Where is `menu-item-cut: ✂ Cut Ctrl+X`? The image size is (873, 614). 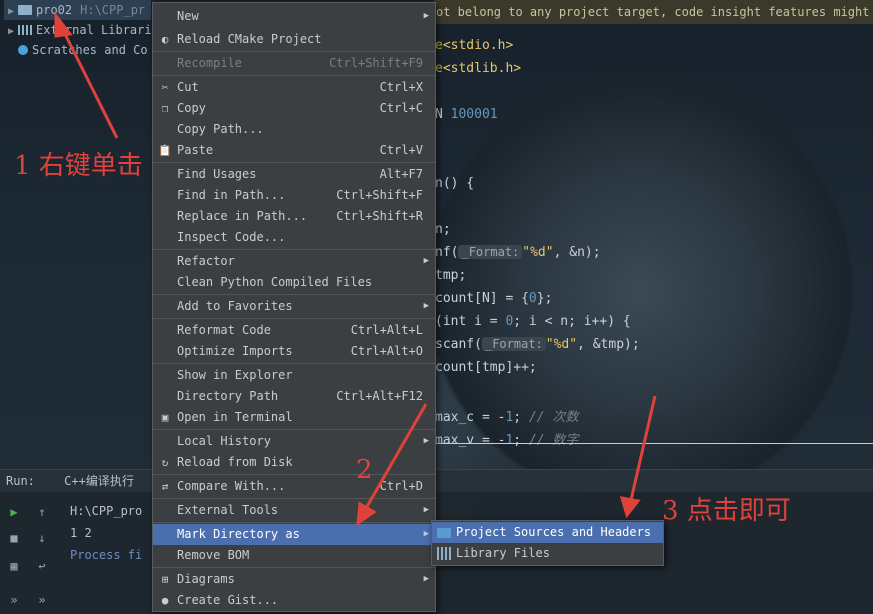
menu-item-cut: ✂ Cut Ctrl+X is located at coordinates (294, 87).